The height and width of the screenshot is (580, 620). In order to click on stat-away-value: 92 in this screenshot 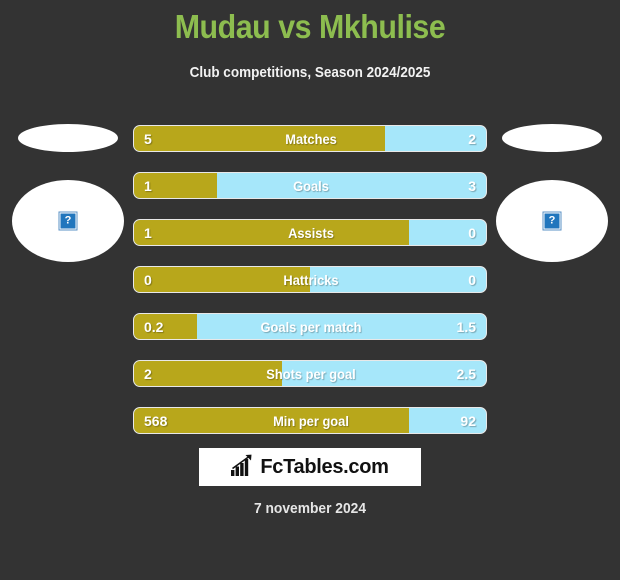, I will do `click(468, 421)`.